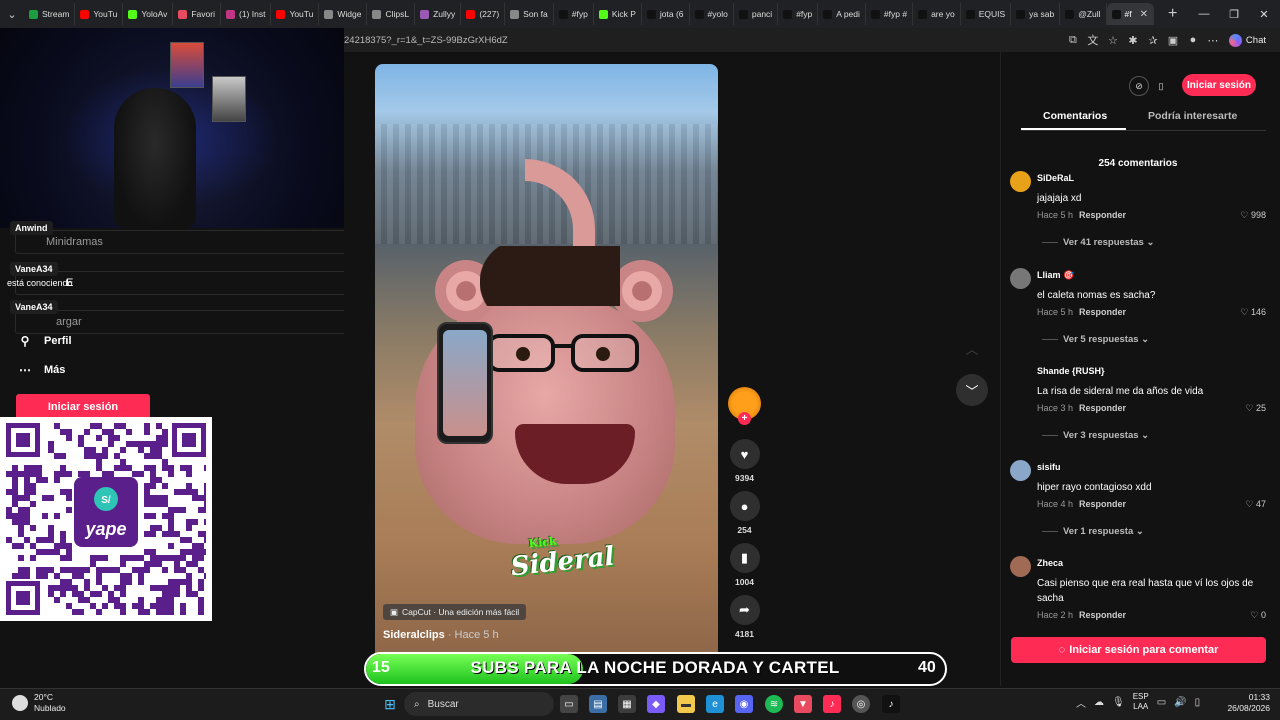 The width and height of the screenshot is (1280, 720). I want to click on close-window-icon: ✕, so click(1264, 14).